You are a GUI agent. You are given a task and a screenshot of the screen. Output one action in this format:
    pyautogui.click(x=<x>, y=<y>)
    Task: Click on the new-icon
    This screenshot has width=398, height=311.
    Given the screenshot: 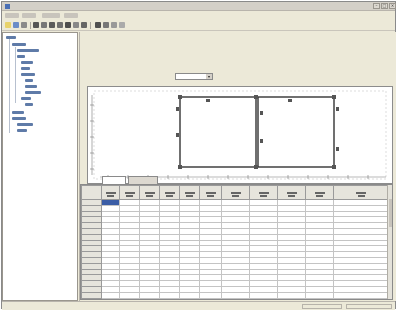 What is the action you would take?
    pyautogui.click(x=8, y=25)
    